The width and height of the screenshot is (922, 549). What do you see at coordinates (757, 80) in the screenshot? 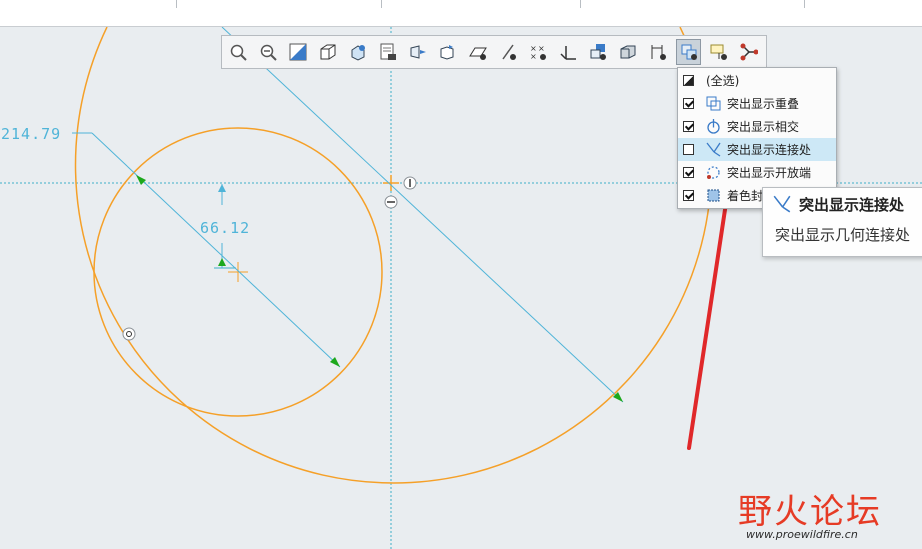
I see `menu-item-select-all: (全选)` at bounding box center [757, 80].